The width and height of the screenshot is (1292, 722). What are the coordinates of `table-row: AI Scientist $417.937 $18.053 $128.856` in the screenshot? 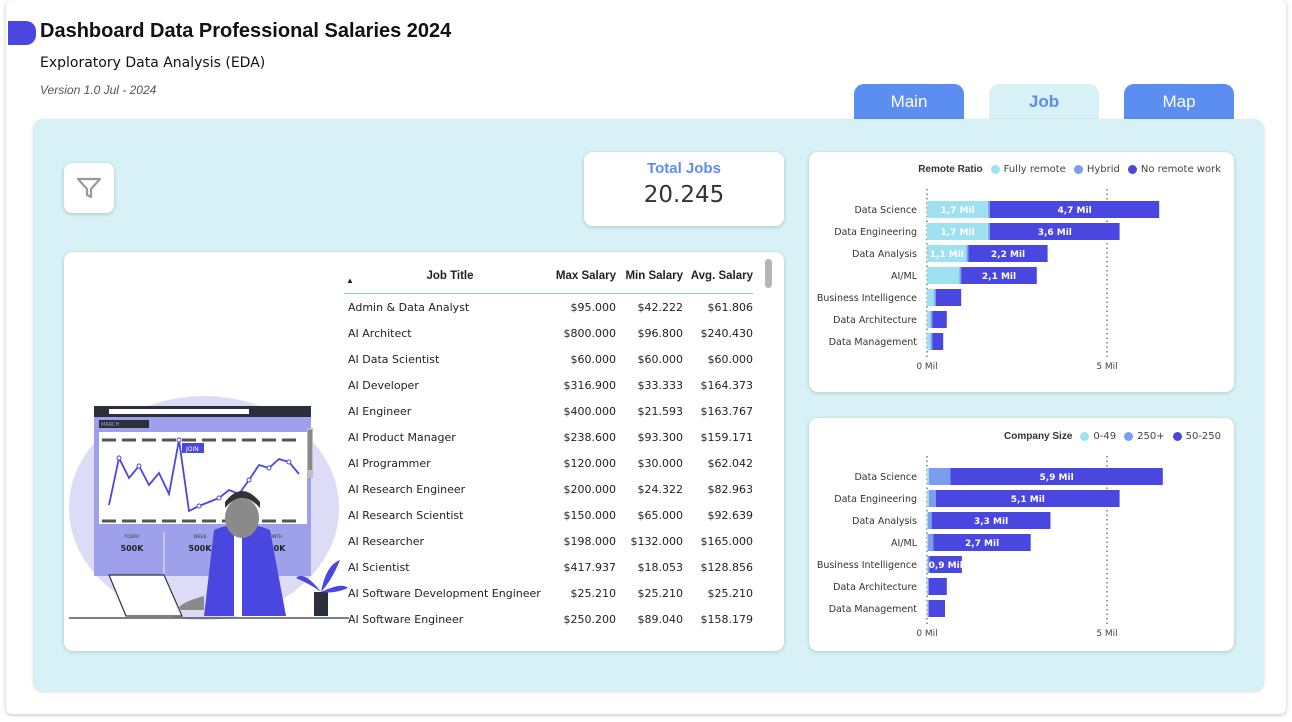 It's located at (548, 567).